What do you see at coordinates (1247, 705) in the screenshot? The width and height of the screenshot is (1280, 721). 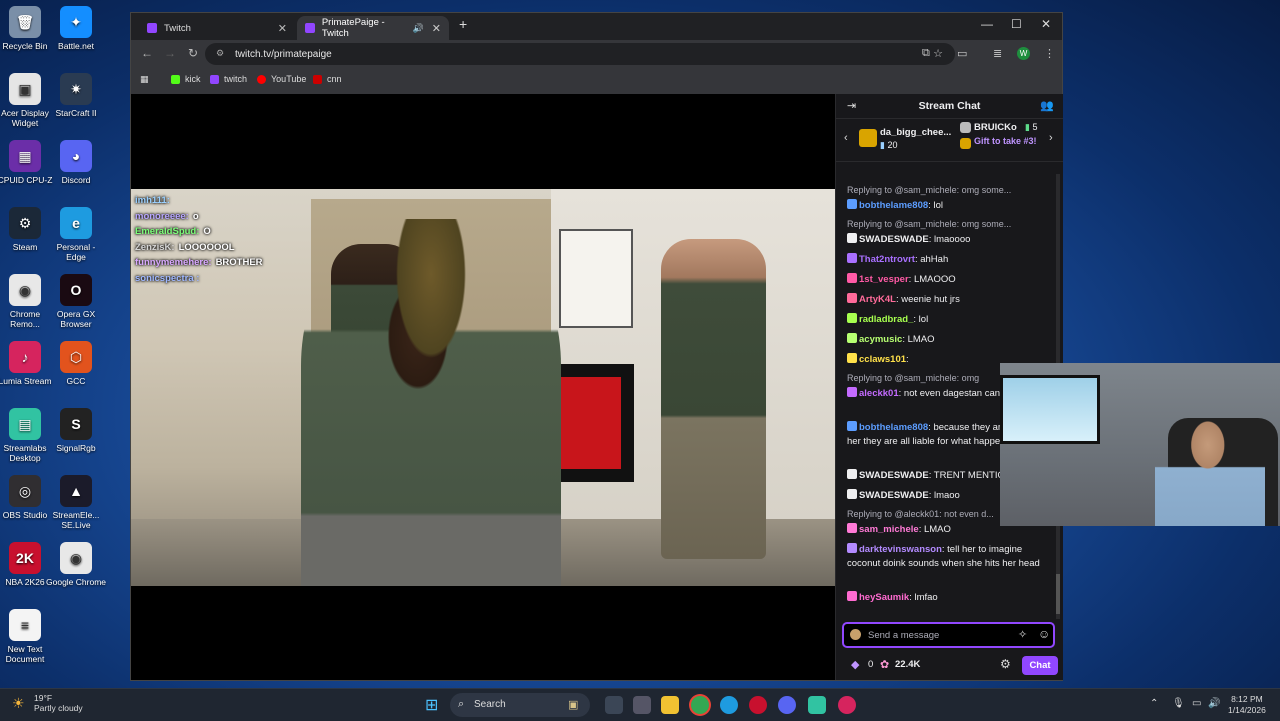 I see `taskbar-clock: 8:12 PM 1/14/2026` at bounding box center [1247, 705].